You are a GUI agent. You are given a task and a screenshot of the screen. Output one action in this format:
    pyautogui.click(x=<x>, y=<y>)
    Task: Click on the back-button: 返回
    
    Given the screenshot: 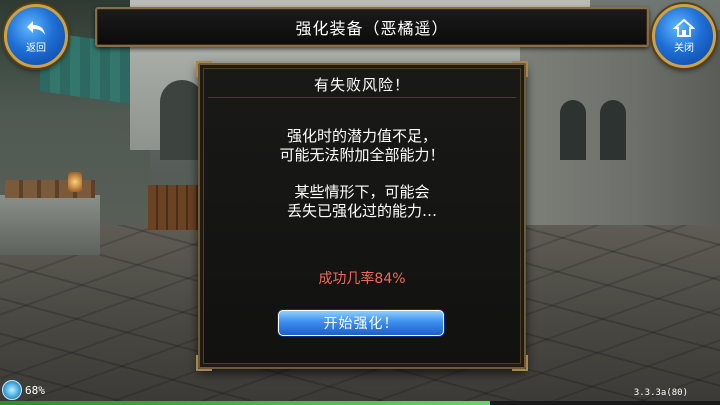 What is the action you would take?
    pyautogui.click(x=36, y=36)
    